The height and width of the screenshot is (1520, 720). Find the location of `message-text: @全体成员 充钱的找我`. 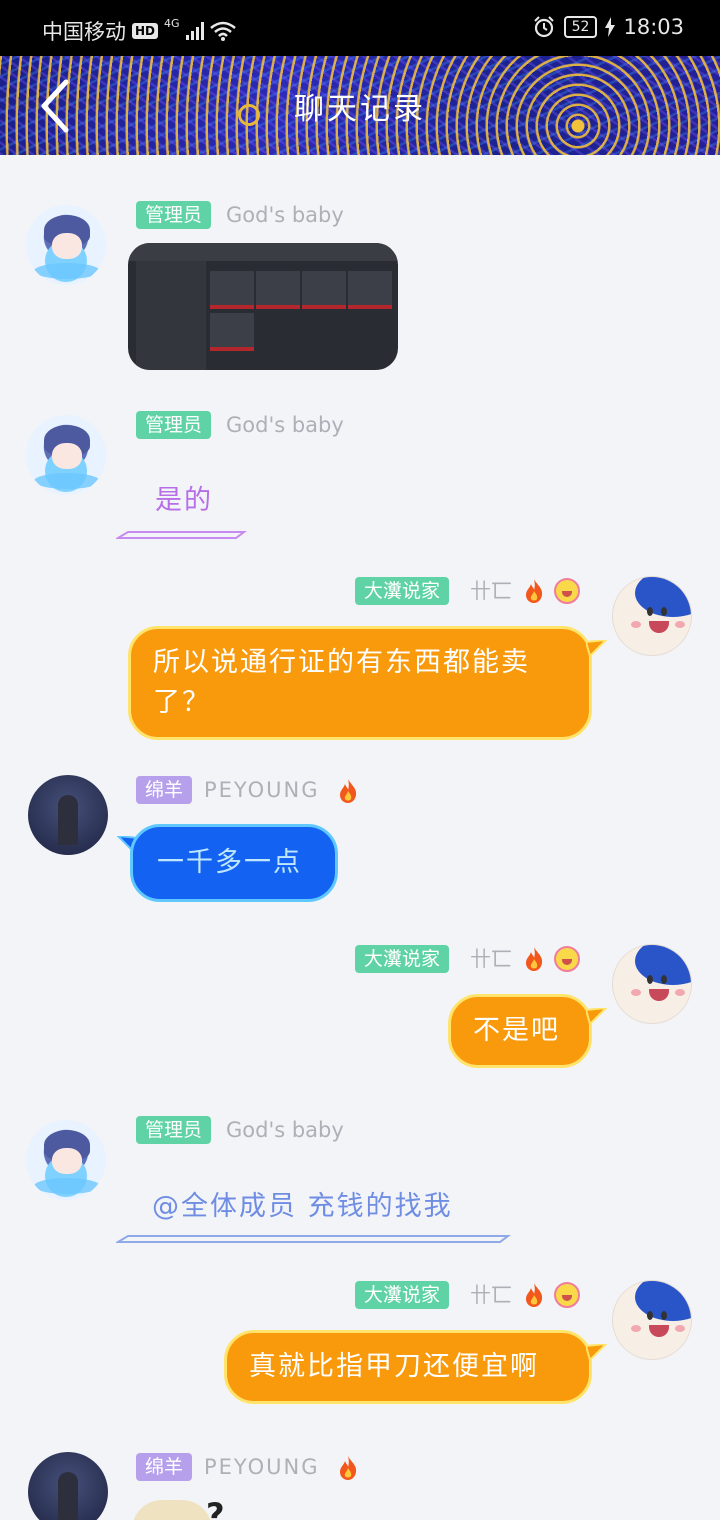

message-text: @全体成员 充钱的找我 is located at coordinates (302, 1203).